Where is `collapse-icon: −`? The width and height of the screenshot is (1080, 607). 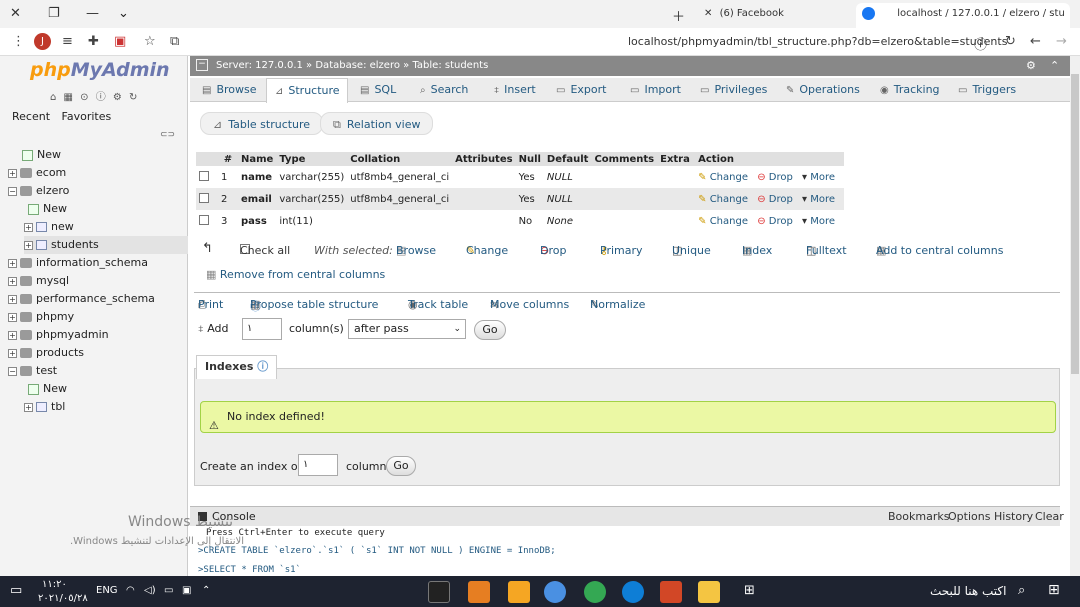 collapse-icon: − is located at coordinates (202, 65).